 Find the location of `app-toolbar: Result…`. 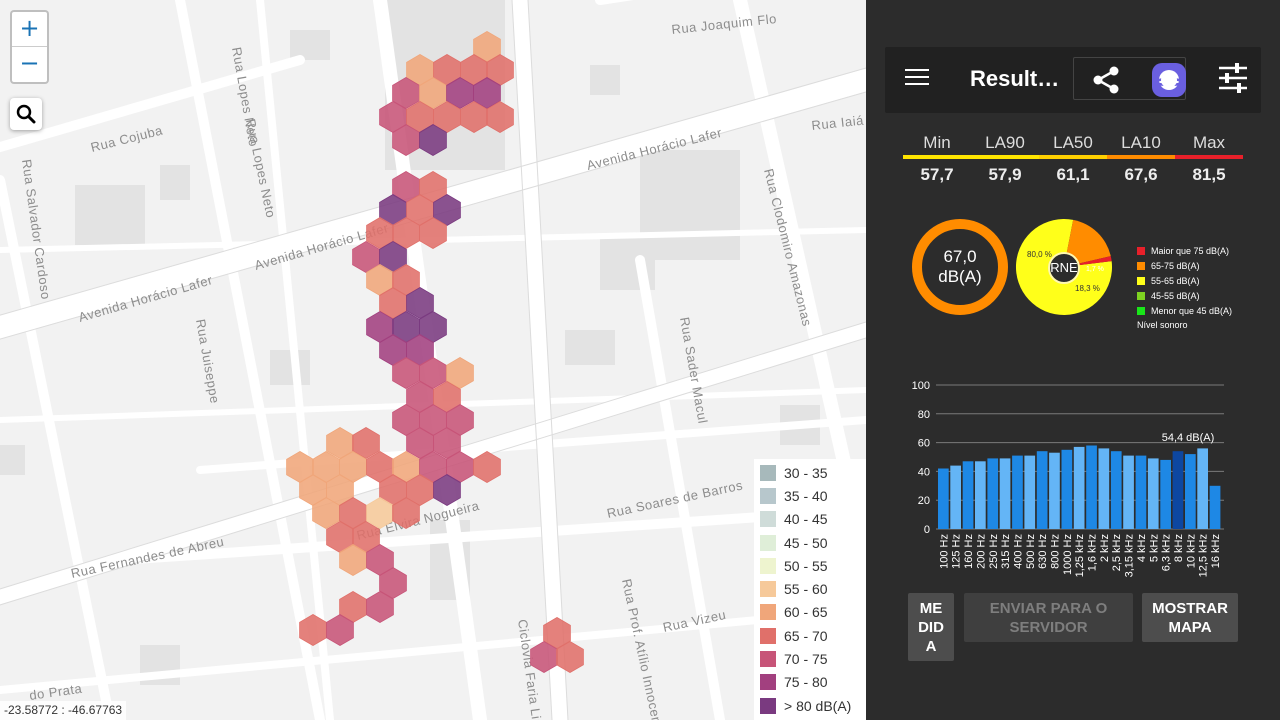

app-toolbar: Result… is located at coordinates (1073, 80).